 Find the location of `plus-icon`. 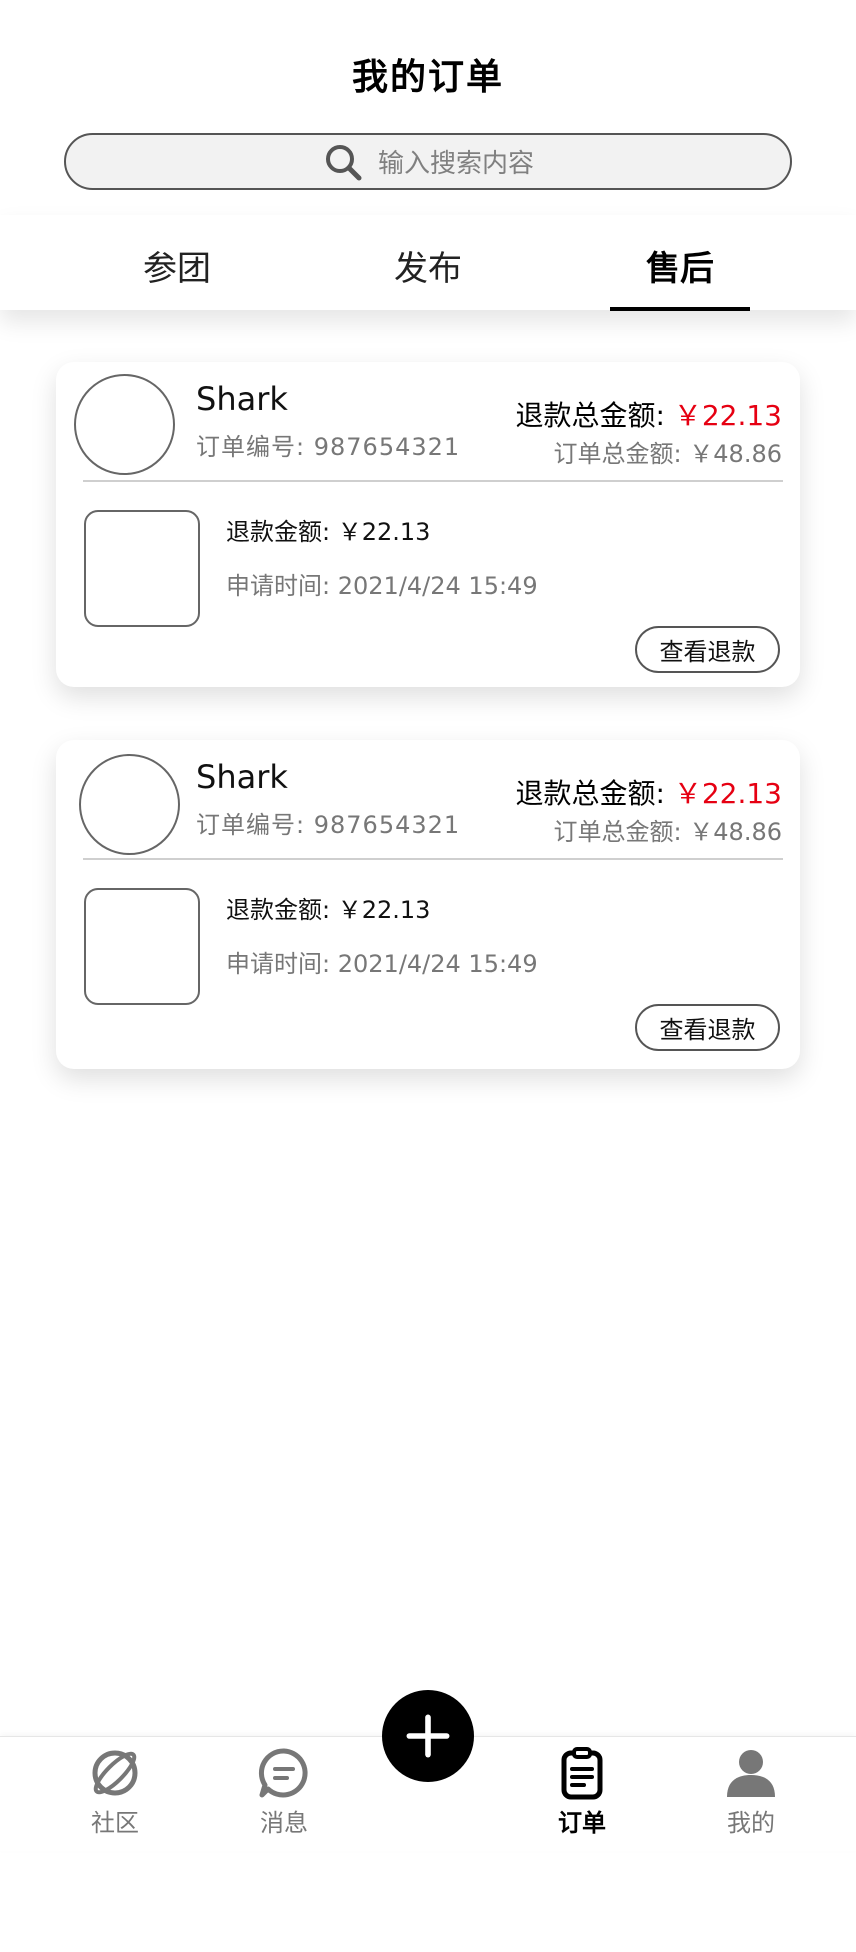

plus-icon is located at coordinates (428, 1736).